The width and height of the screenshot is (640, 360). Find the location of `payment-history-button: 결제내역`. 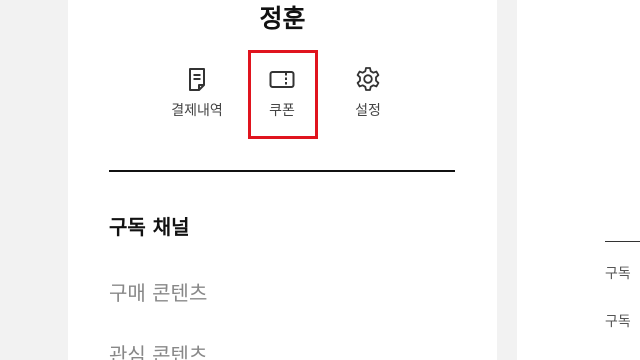

payment-history-button: 결제내역 is located at coordinates (197, 99).